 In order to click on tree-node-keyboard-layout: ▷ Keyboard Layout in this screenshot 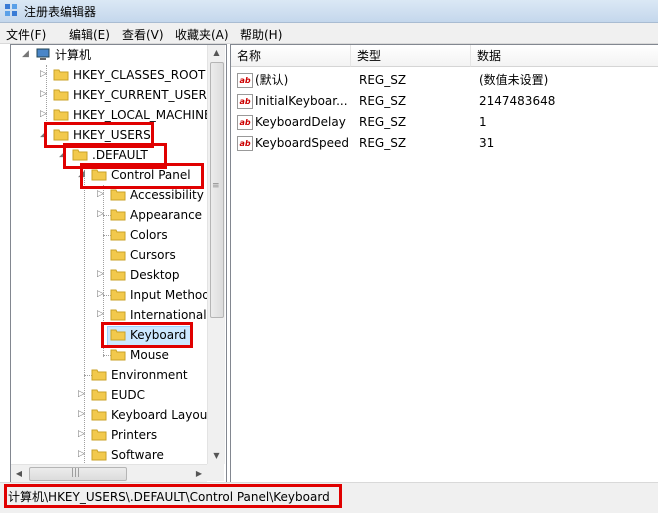, I will do `click(111, 415)`.